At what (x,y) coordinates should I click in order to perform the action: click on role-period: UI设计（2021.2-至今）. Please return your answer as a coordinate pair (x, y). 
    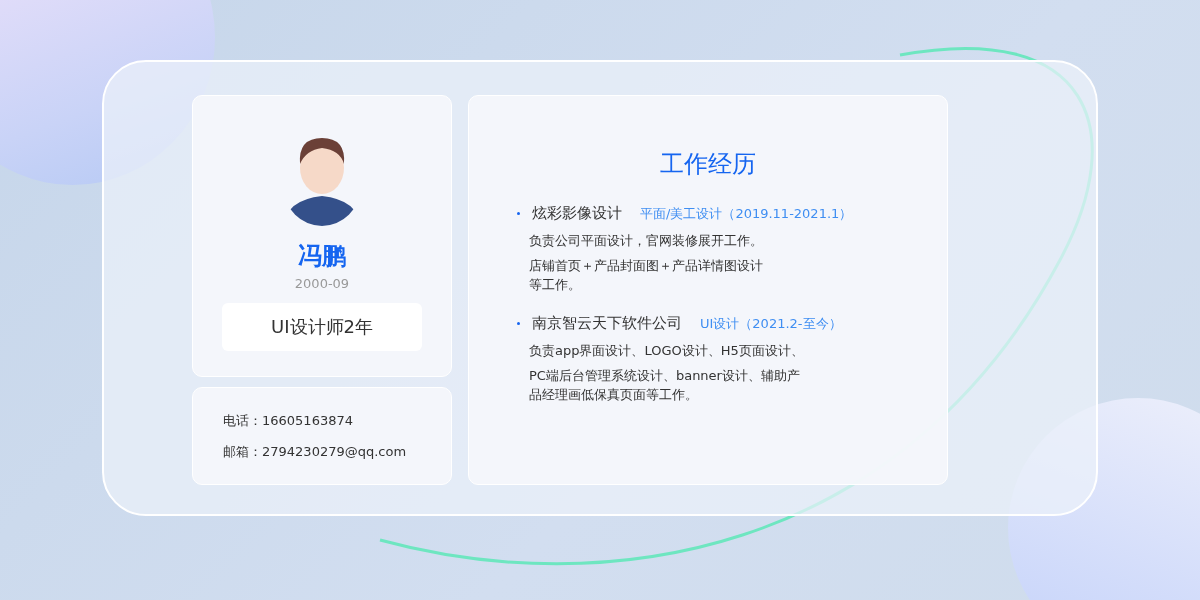
    Looking at the image, I should click on (771, 323).